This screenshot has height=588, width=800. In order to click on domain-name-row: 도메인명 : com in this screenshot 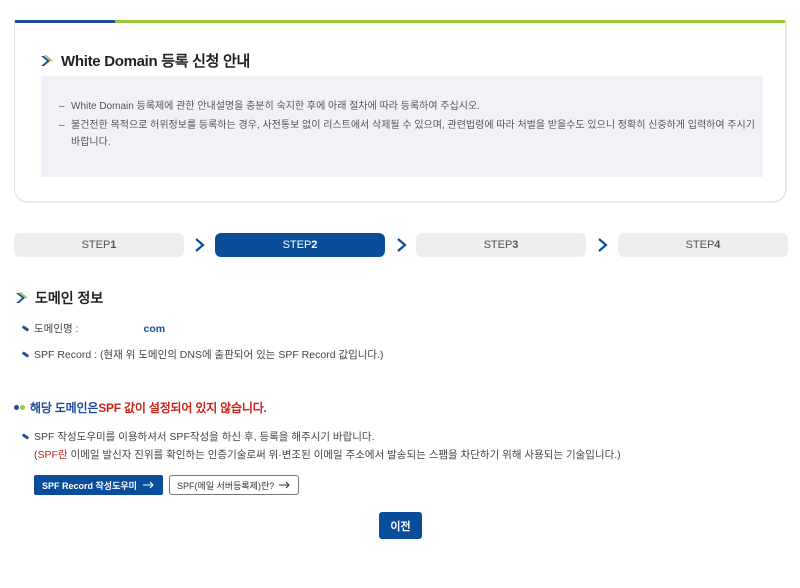, I will do `click(93, 328)`.